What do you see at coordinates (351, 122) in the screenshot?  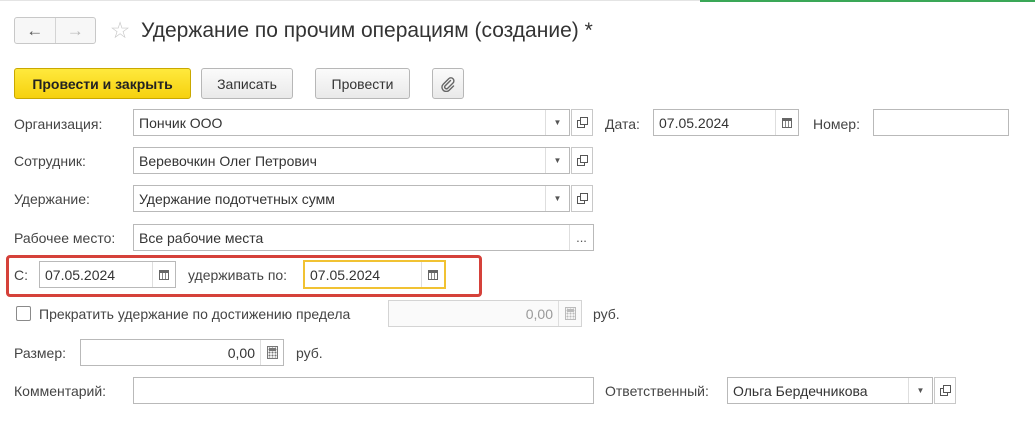 I see `organization-field: Пончик ООО ▼` at bounding box center [351, 122].